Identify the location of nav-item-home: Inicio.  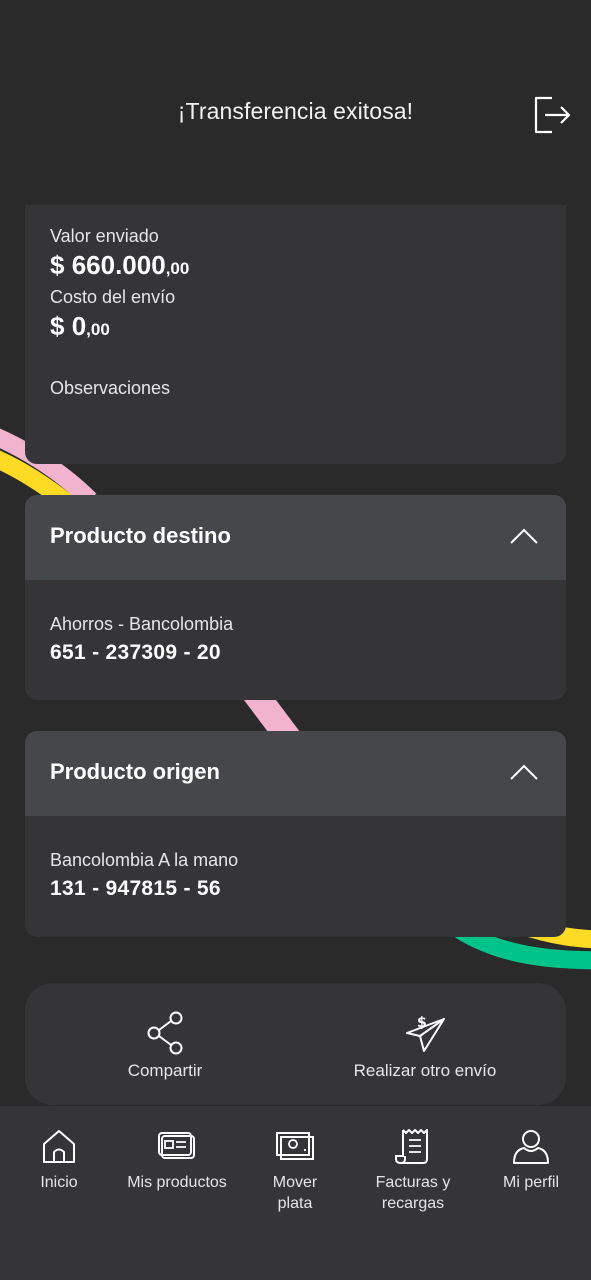
(59, 1171).